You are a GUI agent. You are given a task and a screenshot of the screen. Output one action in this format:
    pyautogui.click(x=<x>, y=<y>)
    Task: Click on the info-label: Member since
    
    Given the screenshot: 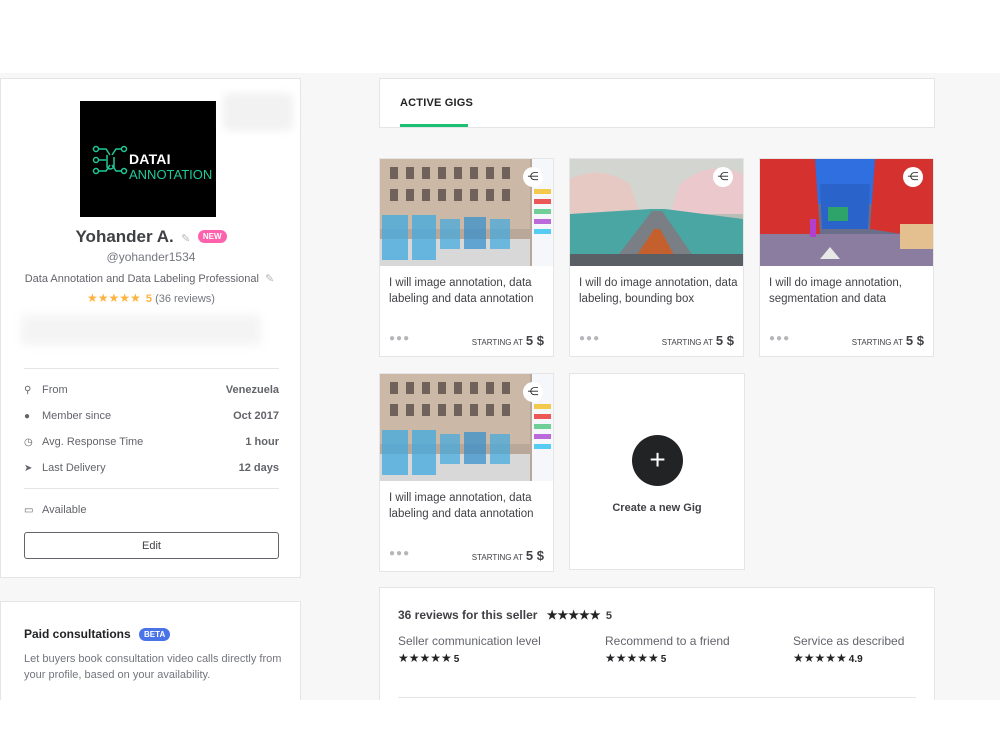 What is the action you would take?
    pyautogui.click(x=77, y=416)
    